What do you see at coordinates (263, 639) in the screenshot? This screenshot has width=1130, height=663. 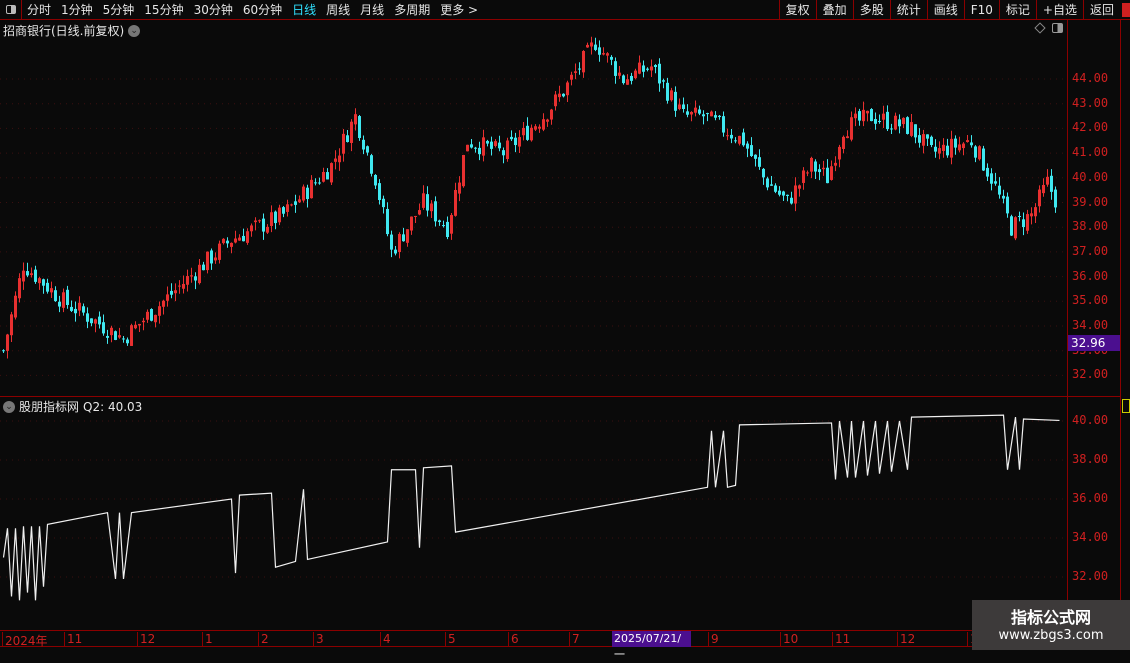 I see `date-axis-label: 2` at bounding box center [263, 639].